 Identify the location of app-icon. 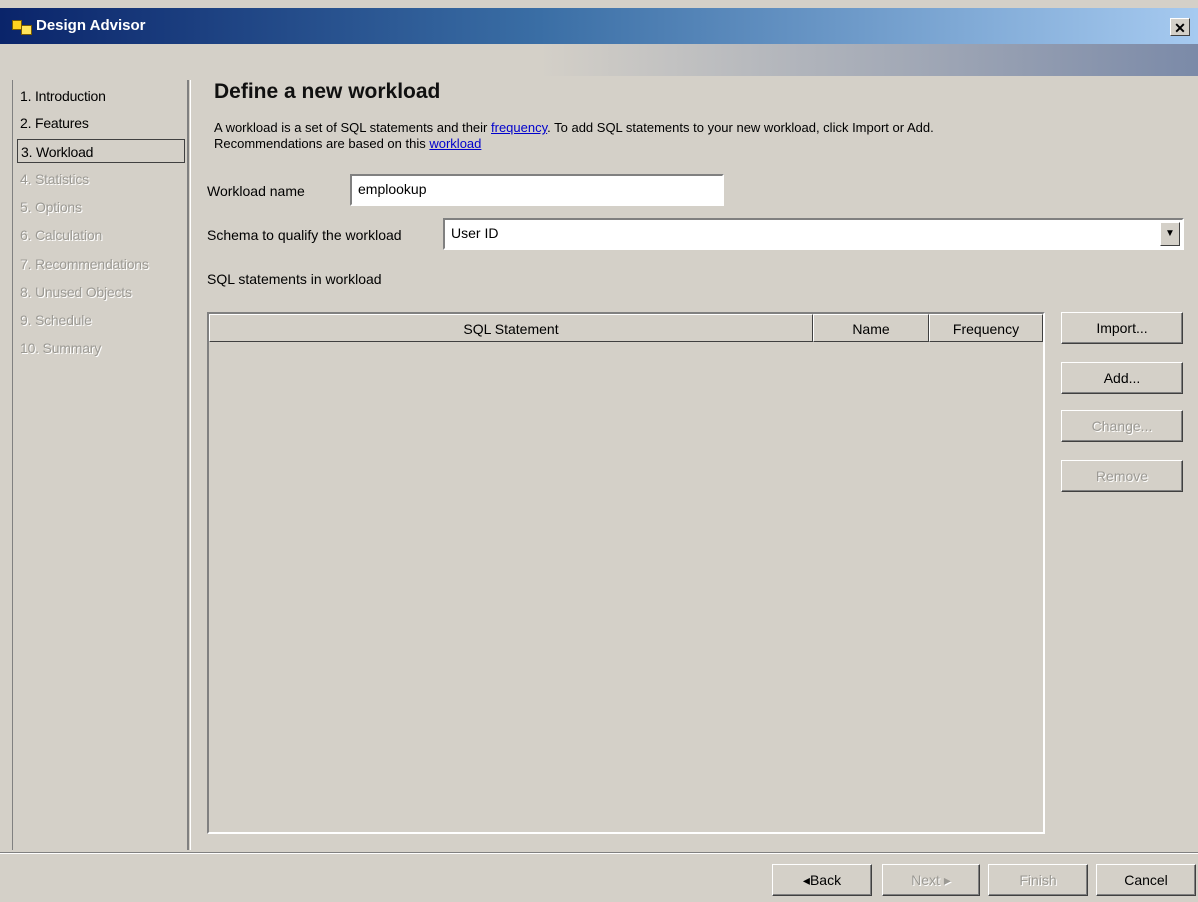
(22, 27).